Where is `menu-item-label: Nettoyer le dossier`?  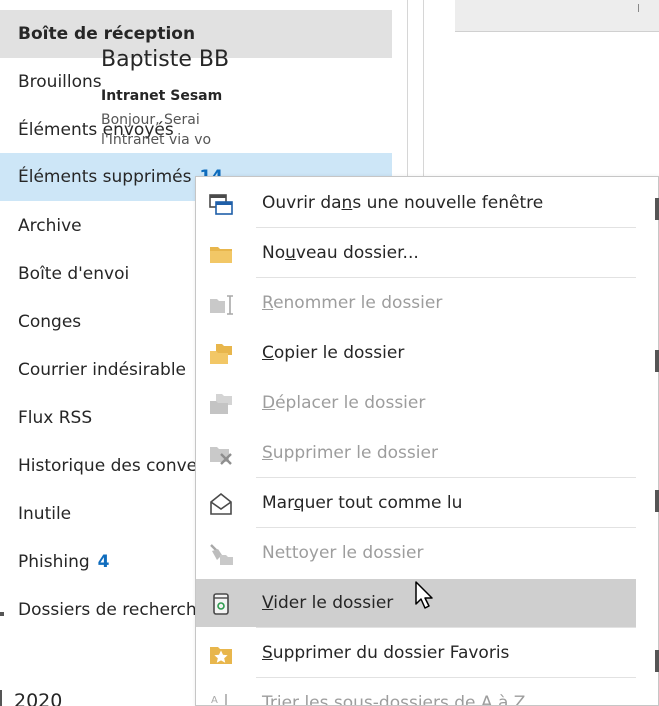 menu-item-label: Nettoyer le dossier is located at coordinates (343, 553).